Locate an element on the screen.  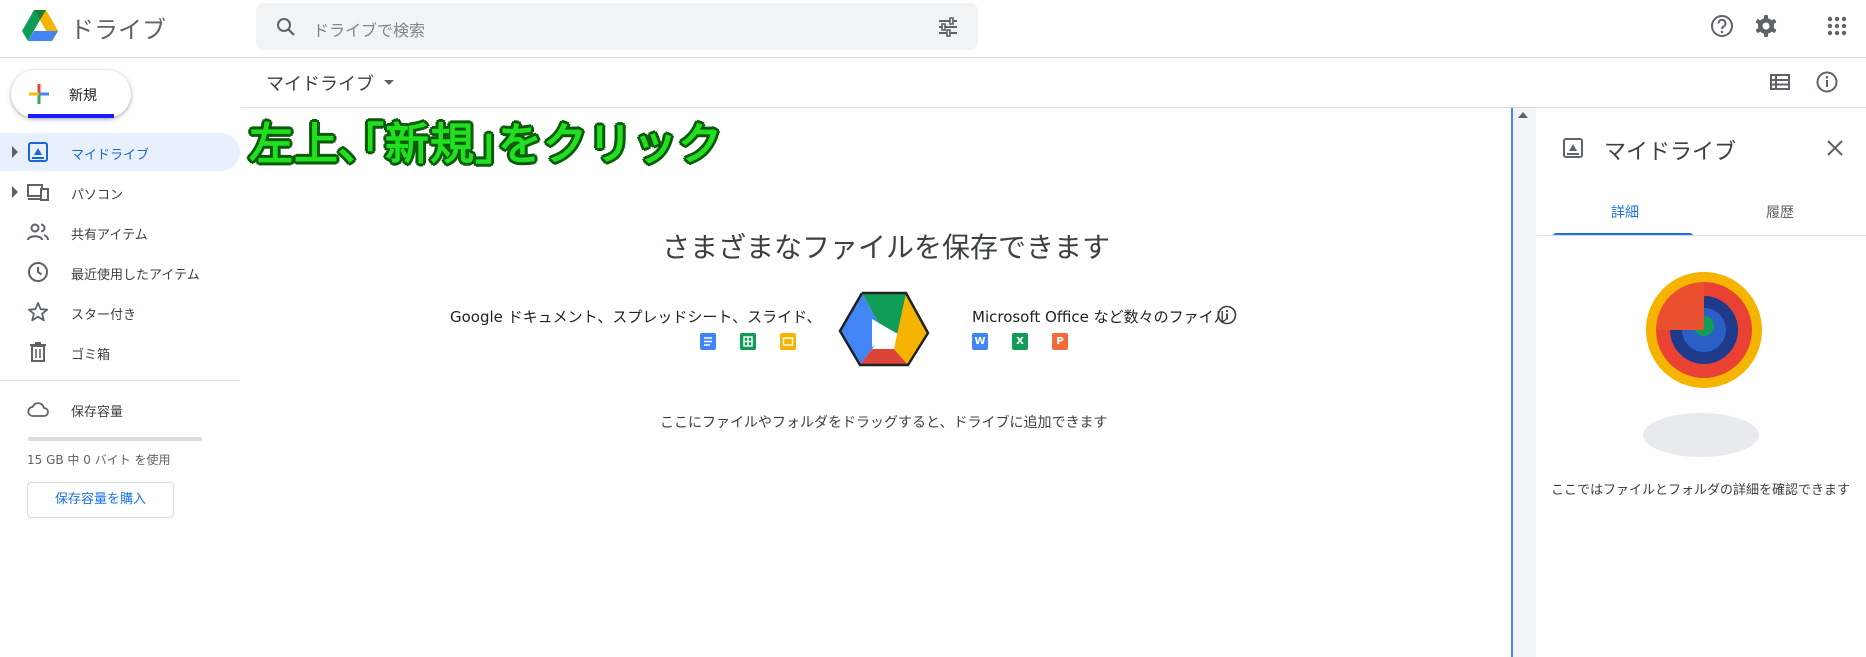
search-options-icon is located at coordinates (948, 27).